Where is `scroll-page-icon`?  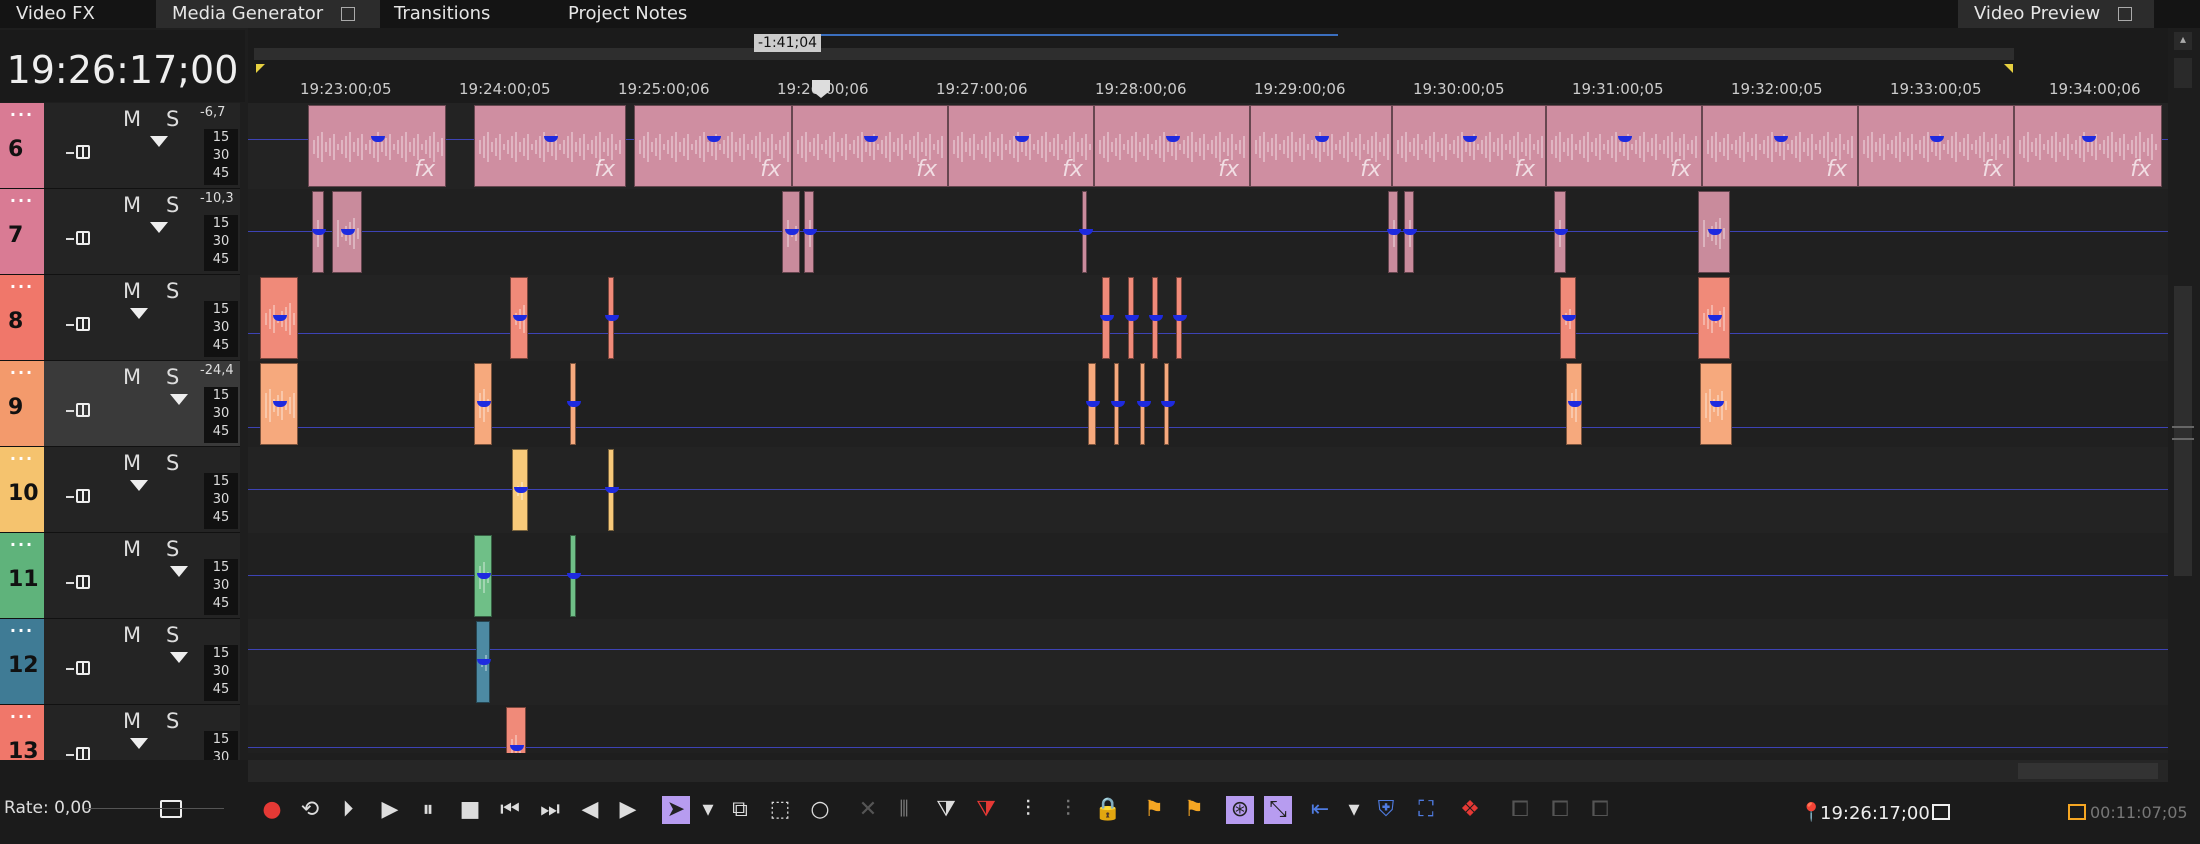
scroll-page-icon is located at coordinates (2183, 73).